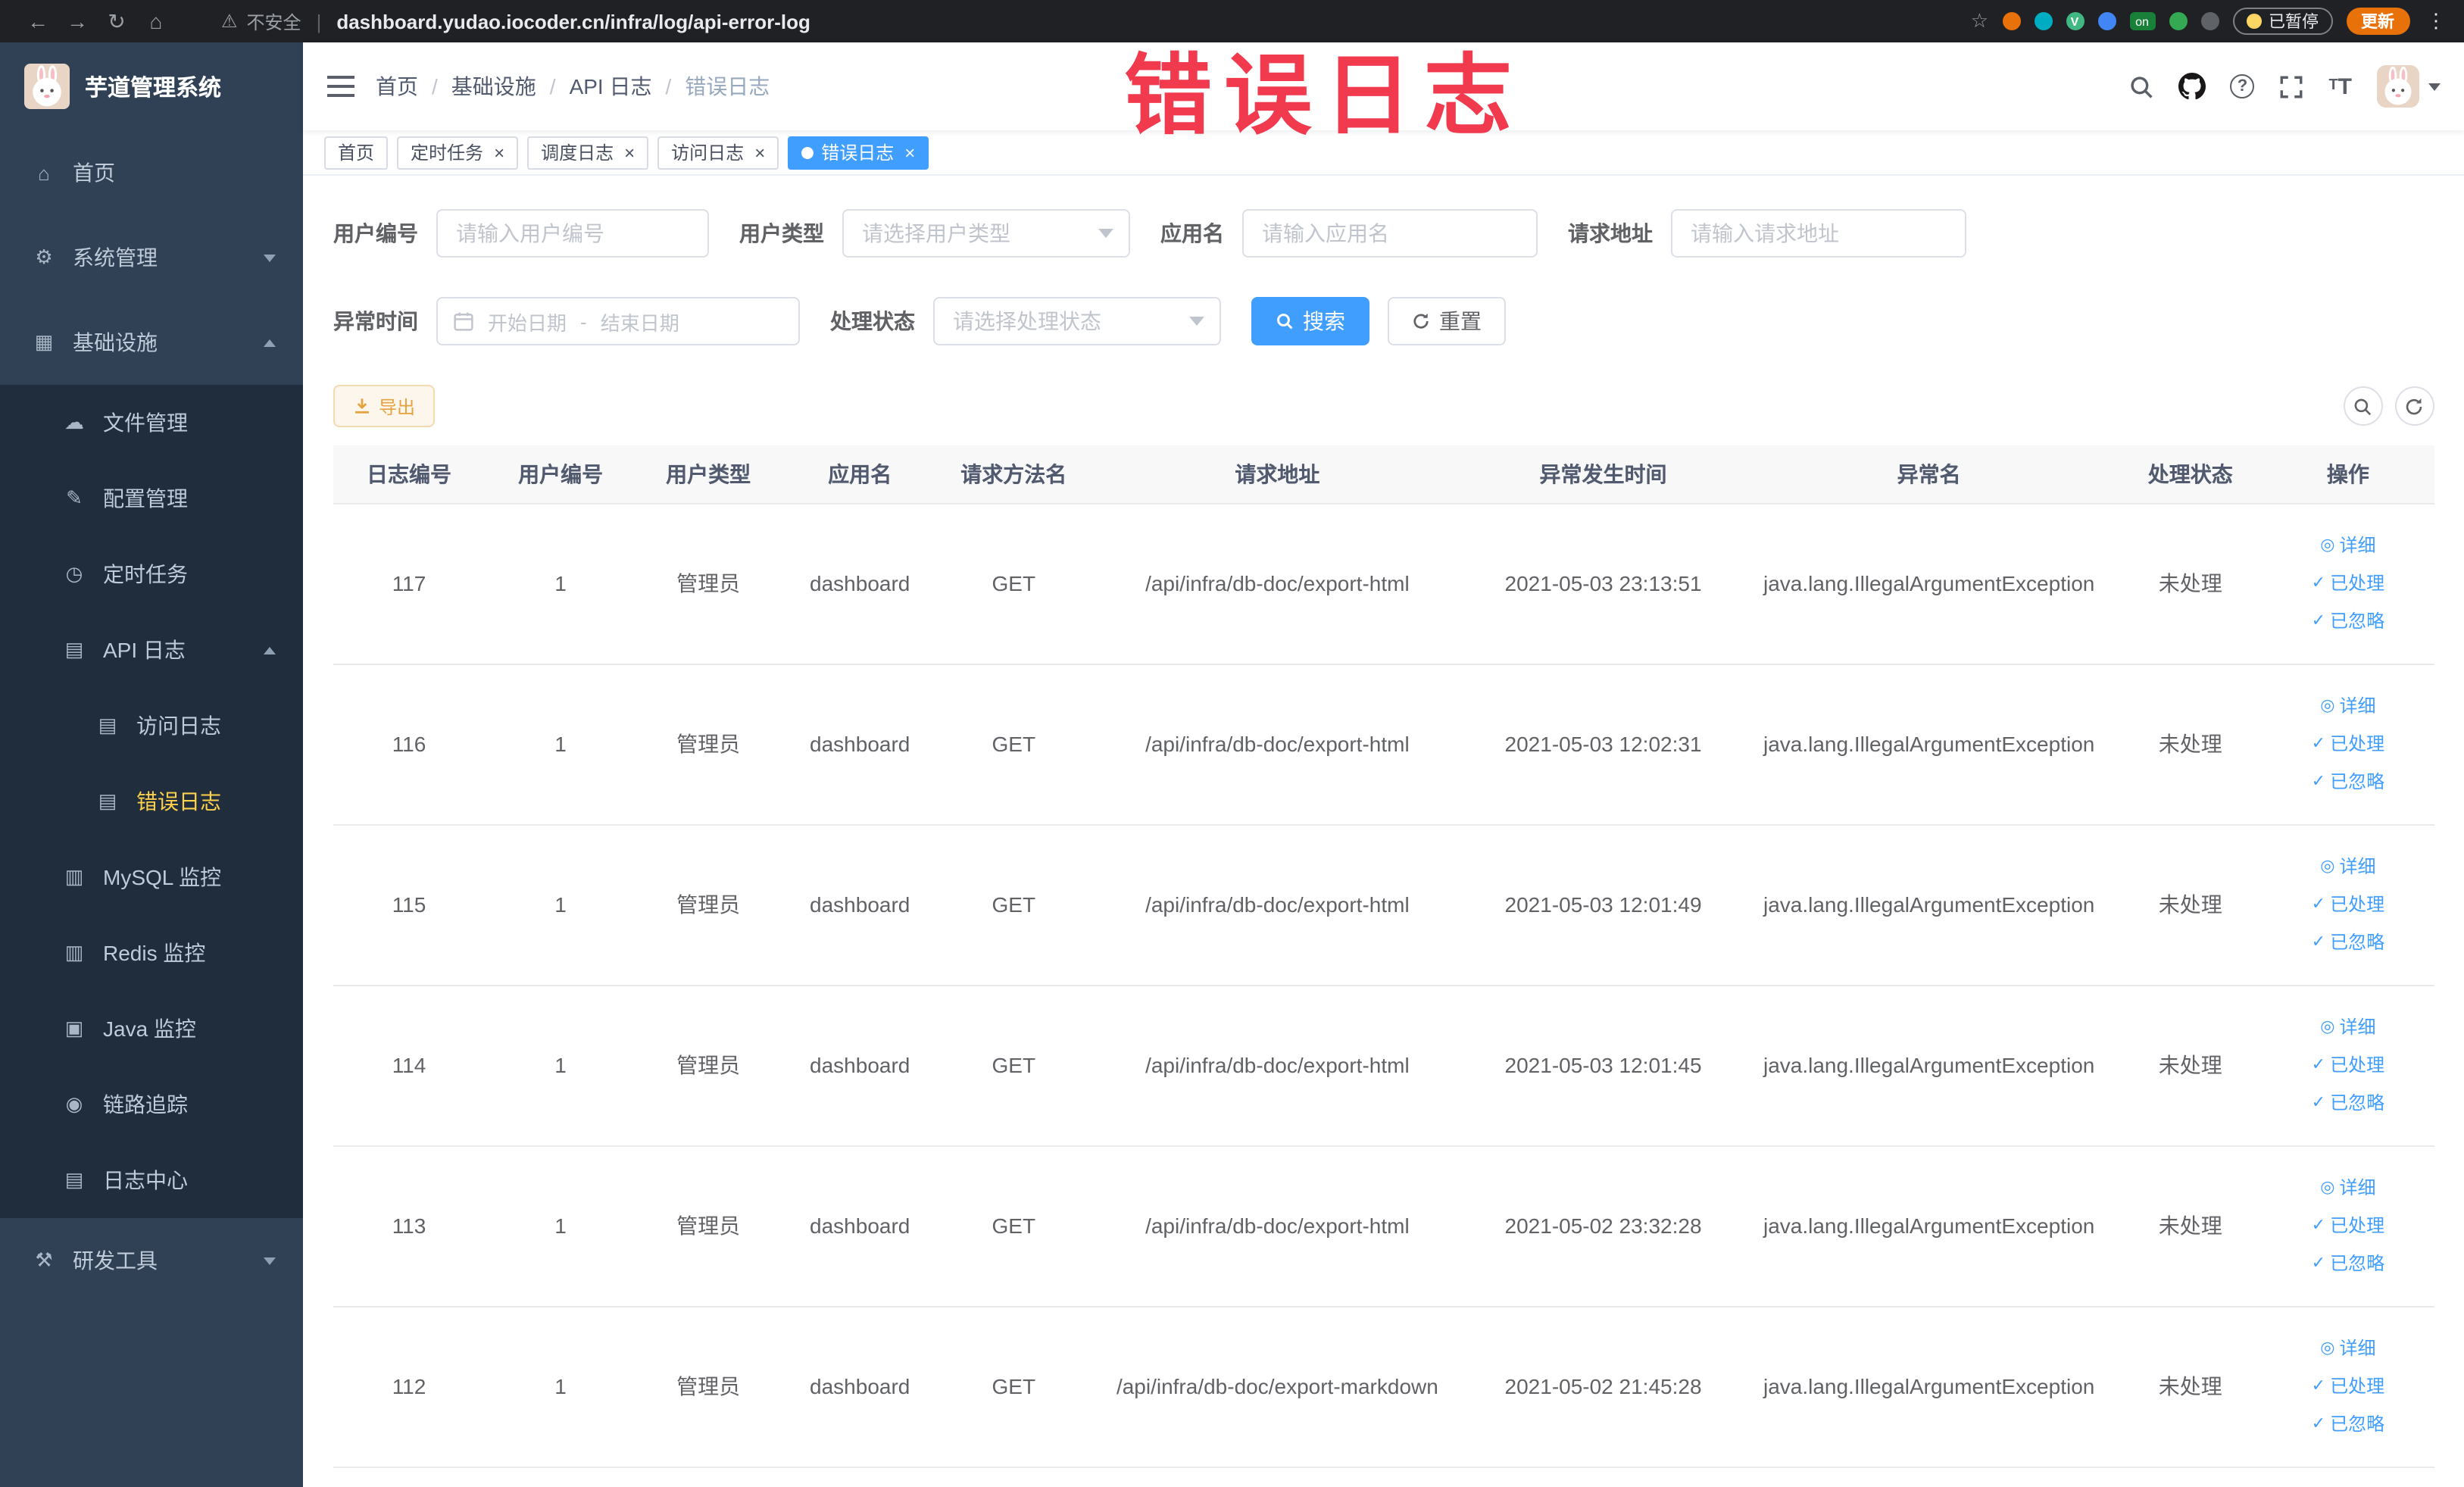 The height and width of the screenshot is (1487, 2464). What do you see at coordinates (151, 342) in the screenshot?
I see `sidebar-item-infrastructure: ▦ 基础设施` at bounding box center [151, 342].